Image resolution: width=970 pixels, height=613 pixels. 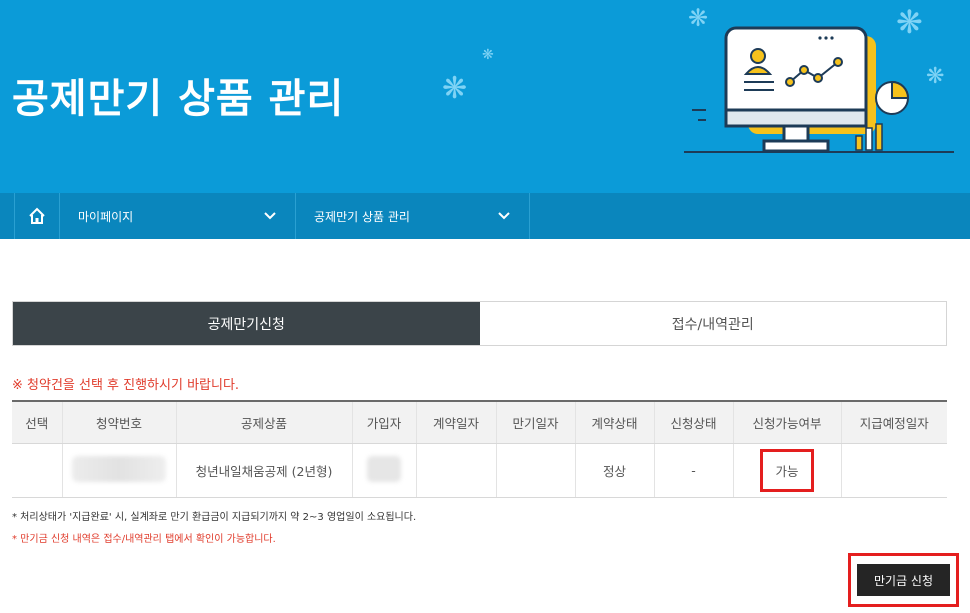 I want to click on contract-no-cell, so click(x=118, y=470).